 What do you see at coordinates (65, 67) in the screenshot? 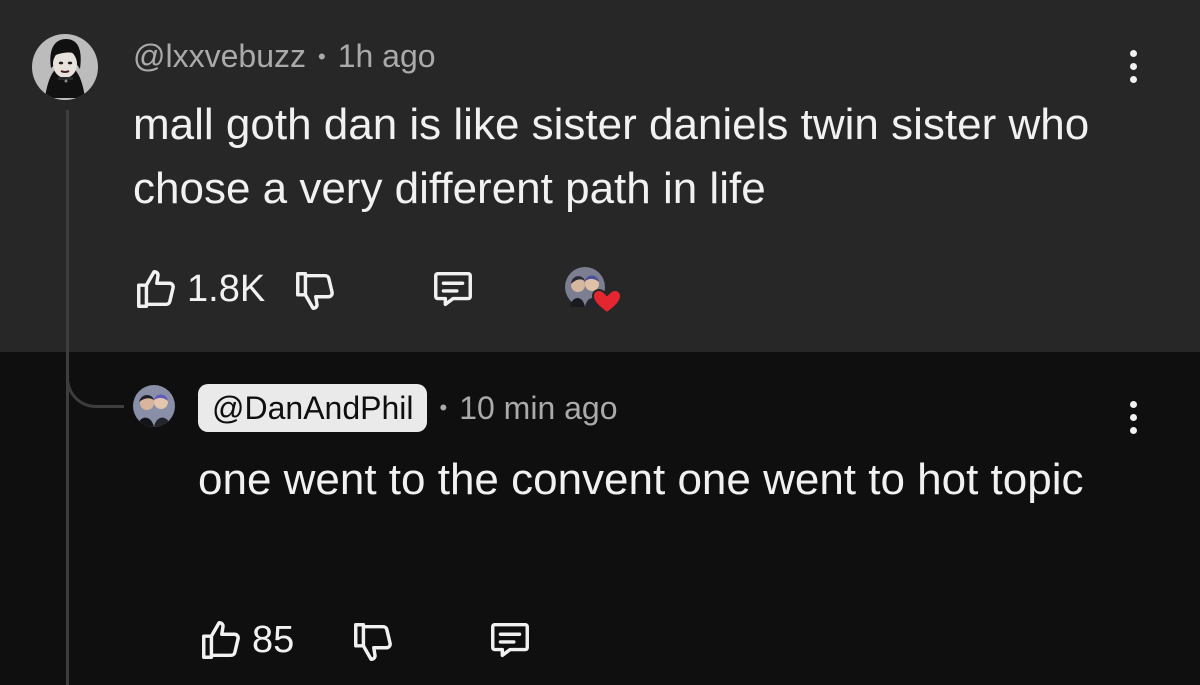
I see `parent-commenter-avatar` at bounding box center [65, 67].